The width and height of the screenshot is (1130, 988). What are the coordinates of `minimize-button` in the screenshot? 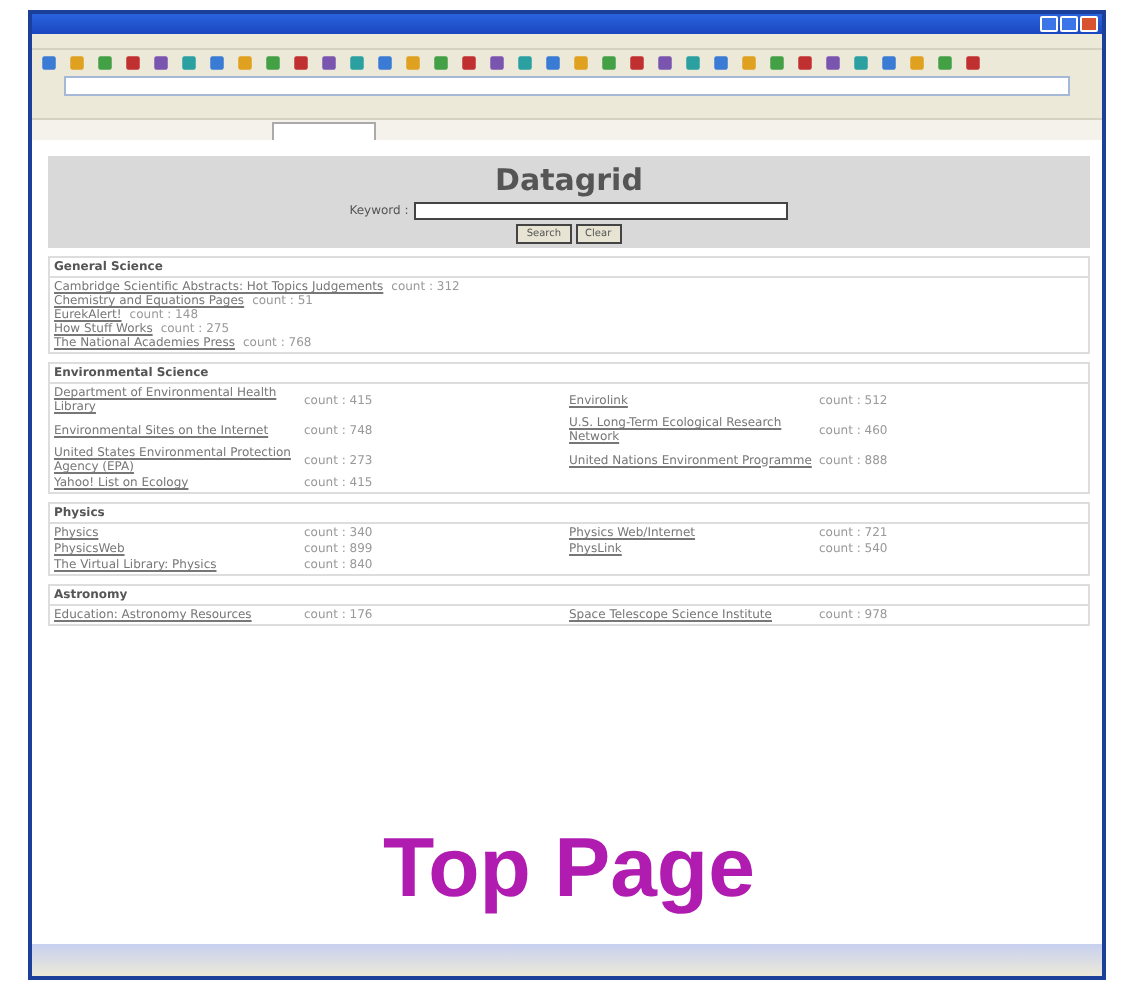 It's located at (1049, 24).